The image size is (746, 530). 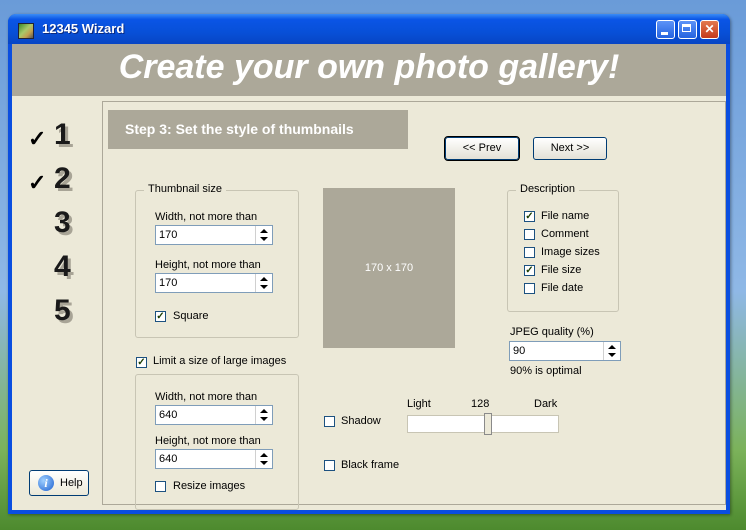 What do you see at coordinates (562, 288) in the screenshot?
I see `file-date-label: File date` at bounding box center [562, 288].